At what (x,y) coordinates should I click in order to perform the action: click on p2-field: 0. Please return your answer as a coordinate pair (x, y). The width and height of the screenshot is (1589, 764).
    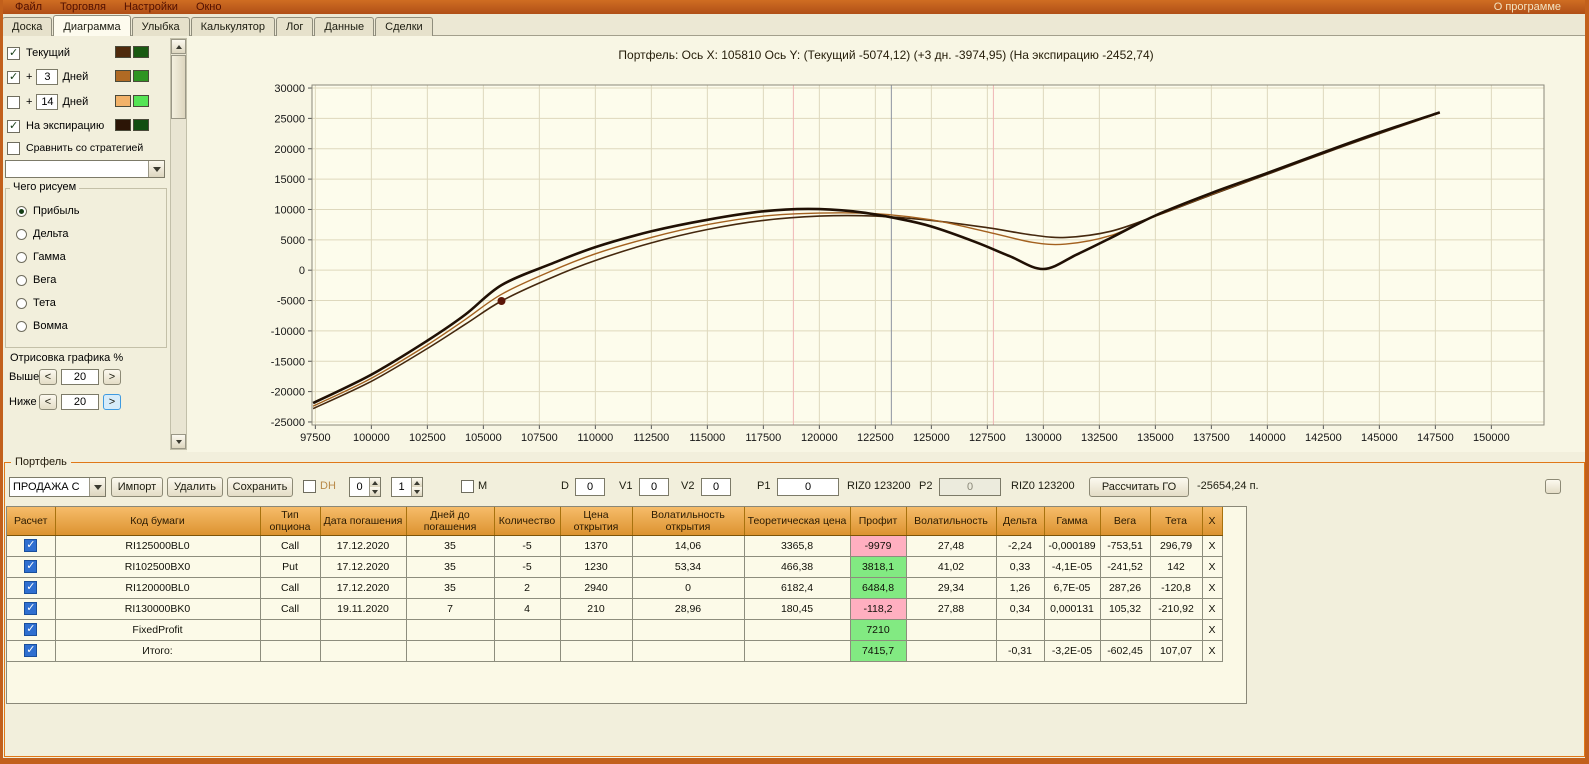
    Looking at the image, I should click on (970, 487).